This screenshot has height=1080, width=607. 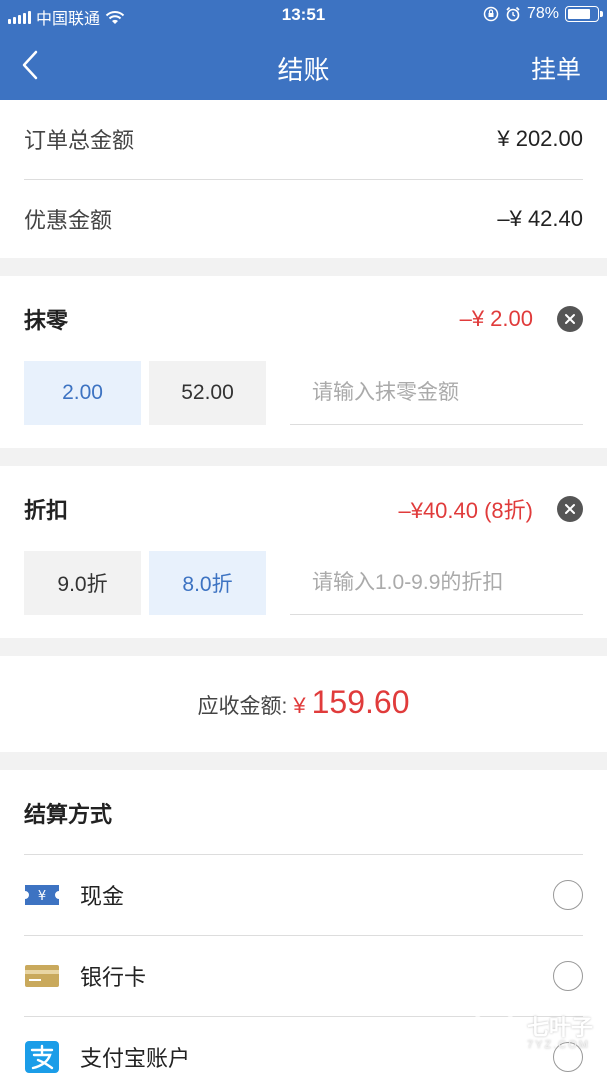 What do you see at coordinates (513, 14) in the screenshot?
I see `alarm-icon` at bounding box center [513, 14].